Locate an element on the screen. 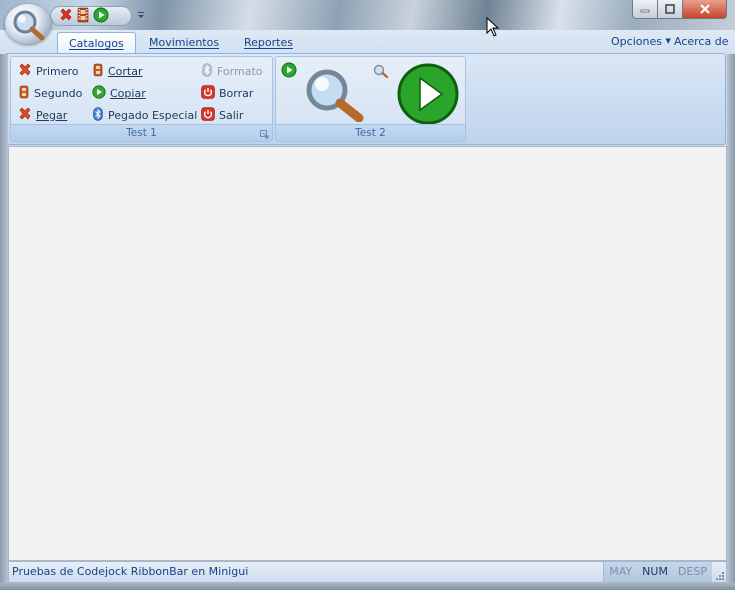 This screenshot has height=590, width=735. magnifier-large-button is located at coordinates (335, 96).